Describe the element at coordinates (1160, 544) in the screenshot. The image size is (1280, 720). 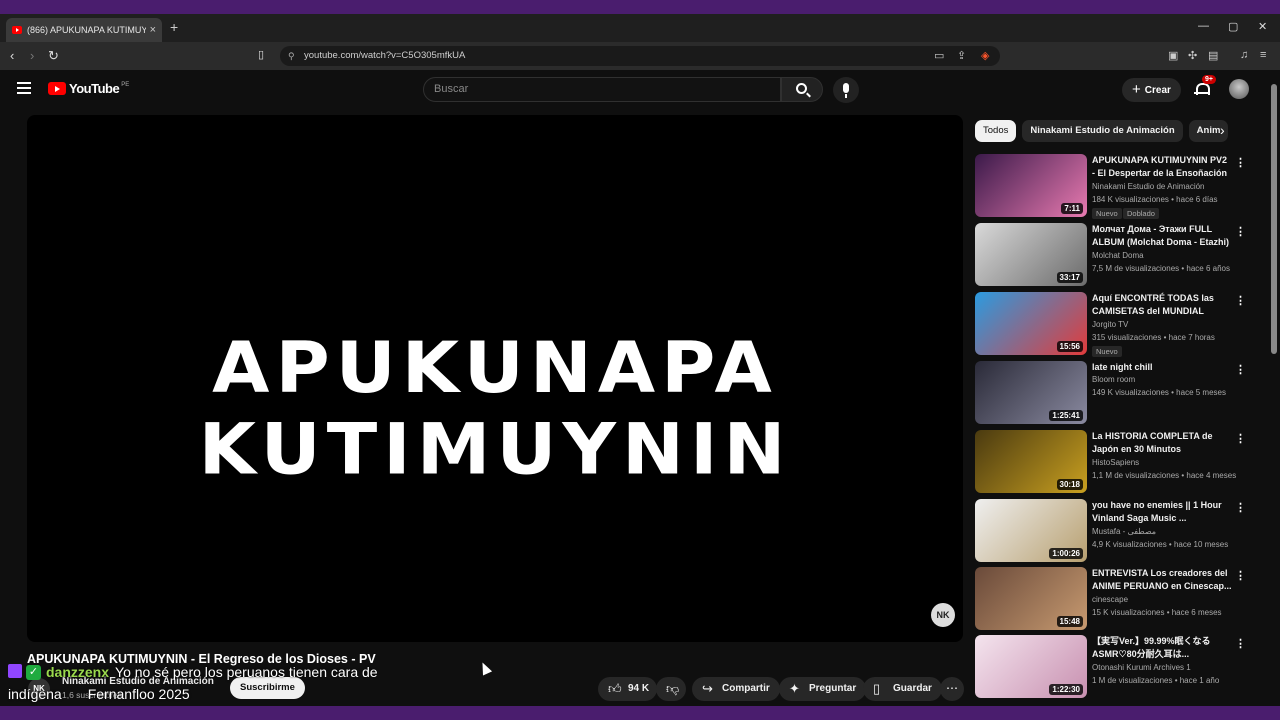
I see `recommendation-meta: 4,9 K visualizaciones • hace 10 meses` at that location.